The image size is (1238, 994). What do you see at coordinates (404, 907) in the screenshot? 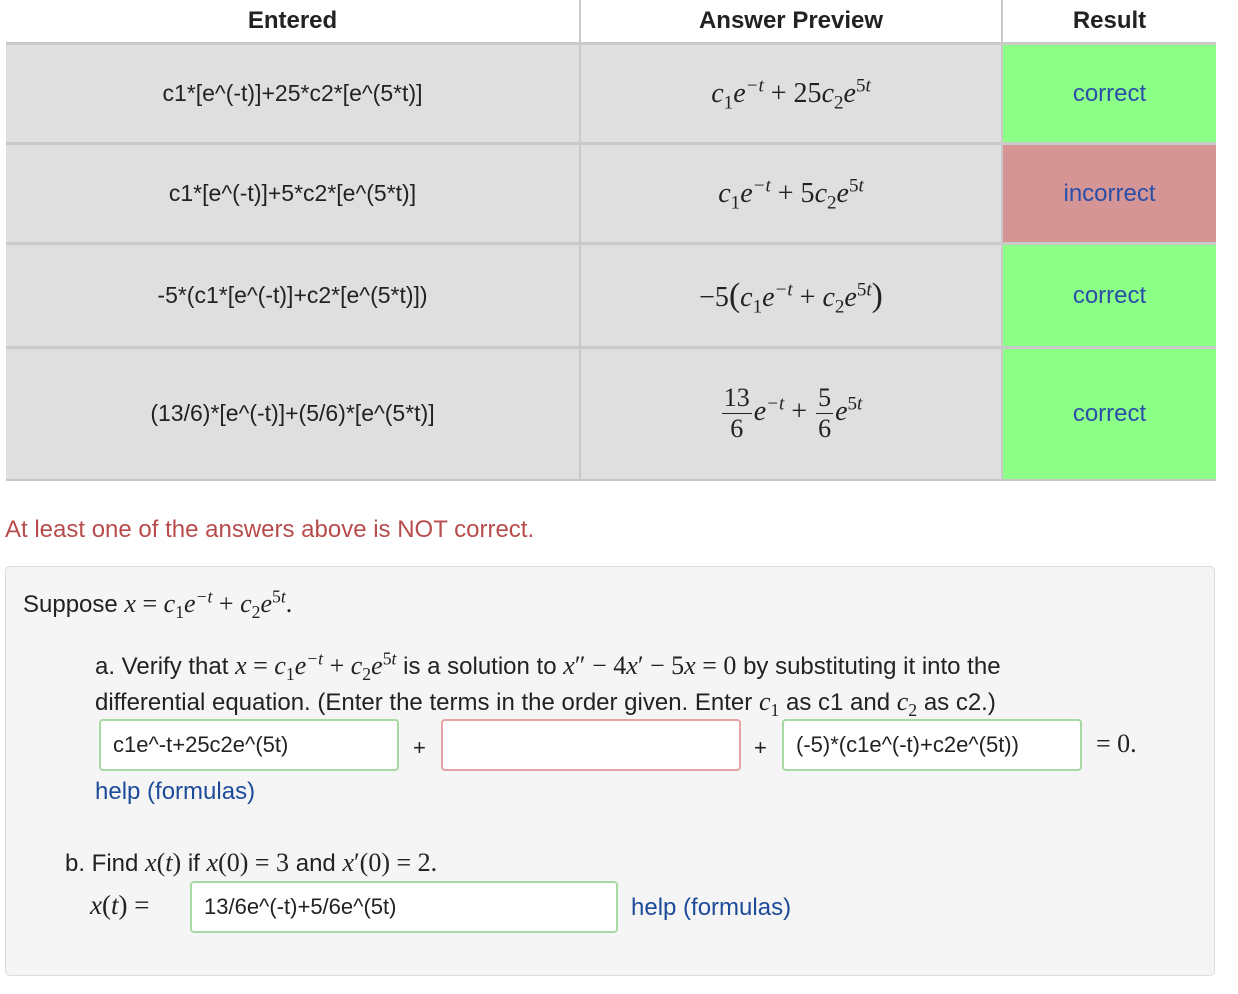
I see `solution-input` at bounding box center [404, 907].